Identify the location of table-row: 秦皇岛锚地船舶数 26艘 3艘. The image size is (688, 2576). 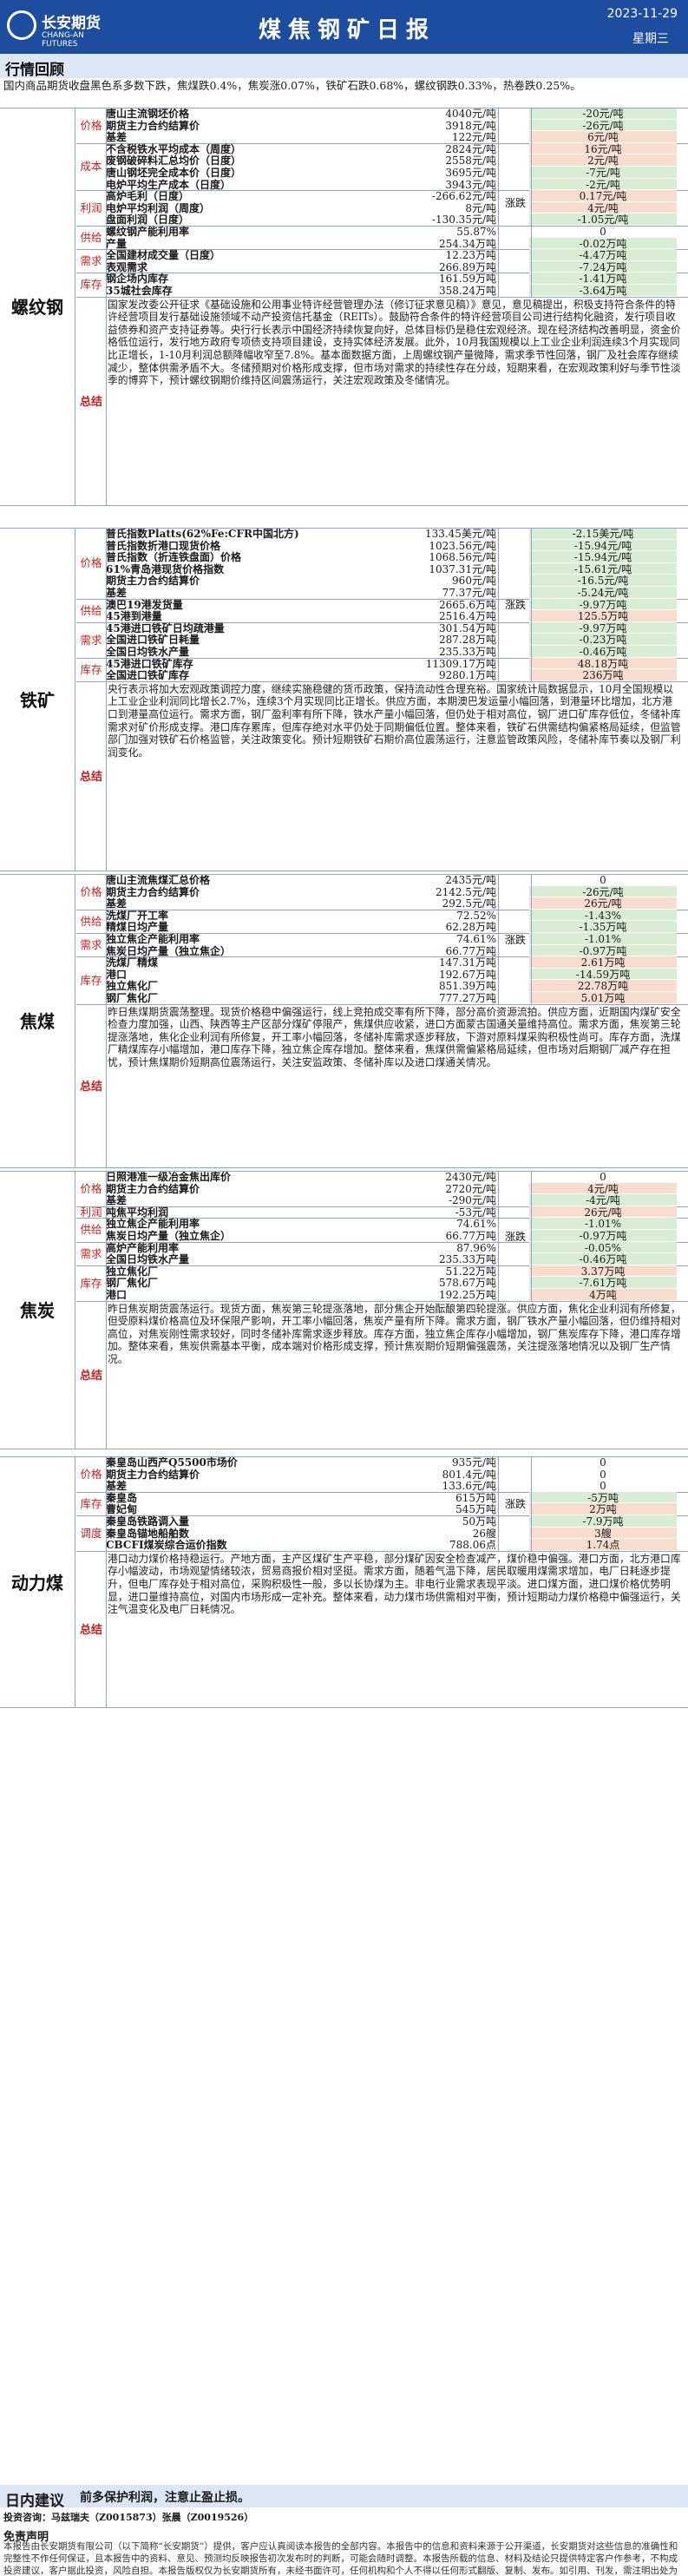
(344, 1534).